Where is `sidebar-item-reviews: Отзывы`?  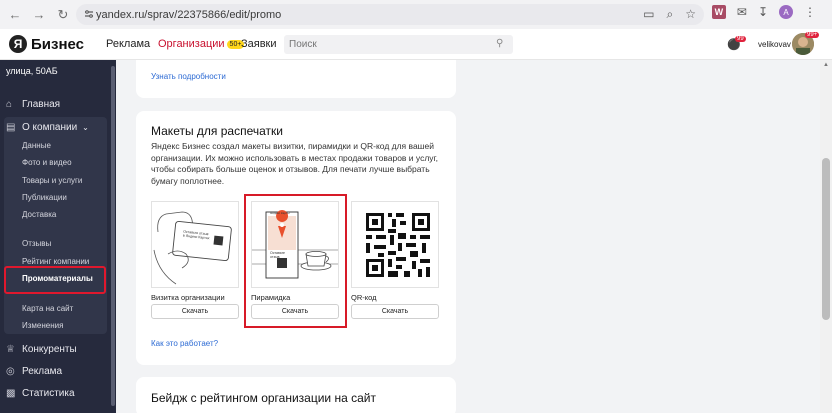
sidebar-item-reviews: Отзывы is located at coordinates (36, 243).